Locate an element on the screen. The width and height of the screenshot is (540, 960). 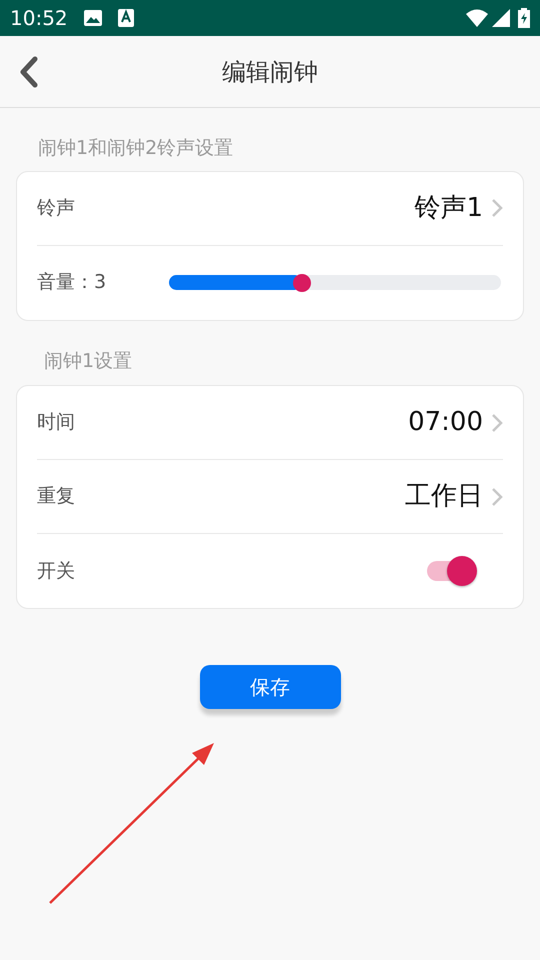
row-label: 重复 is located at coordinates (56, 497).